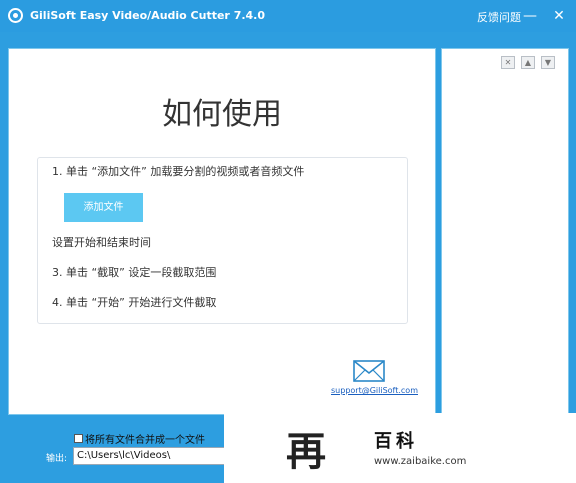 The height and width of the screenshot is (483, 576). What do you see at coordinates (178, 171) in the screenshot?
I see `step-1-text: 1. 单击 “添加文件” 加载要分割的视频或者音频文件` at bounding box center [178, 171].